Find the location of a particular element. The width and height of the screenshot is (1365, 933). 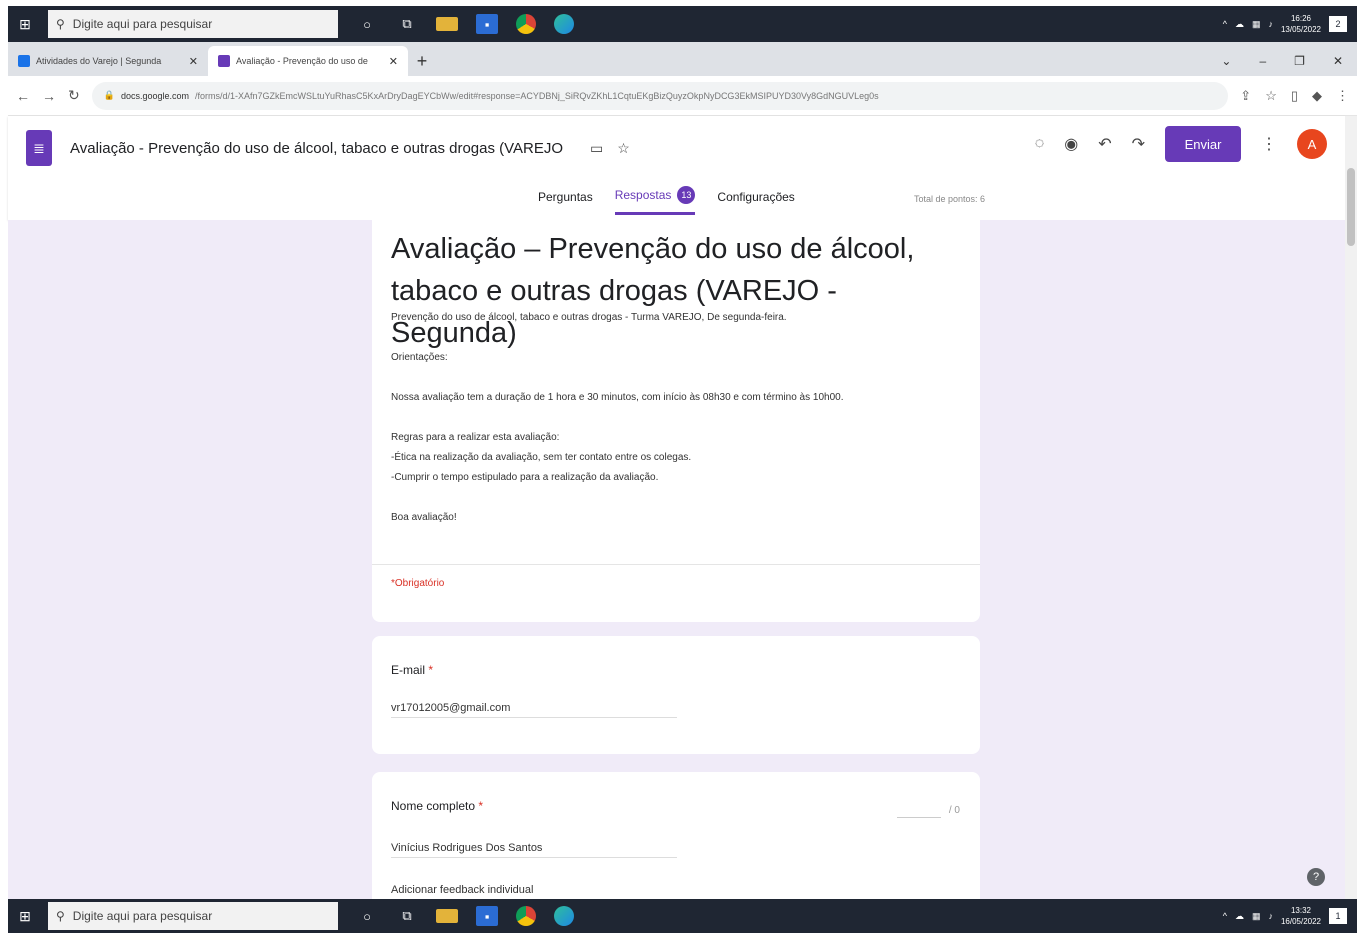

taskbar-time: 16:26 is located at coordinates (1300, 18).